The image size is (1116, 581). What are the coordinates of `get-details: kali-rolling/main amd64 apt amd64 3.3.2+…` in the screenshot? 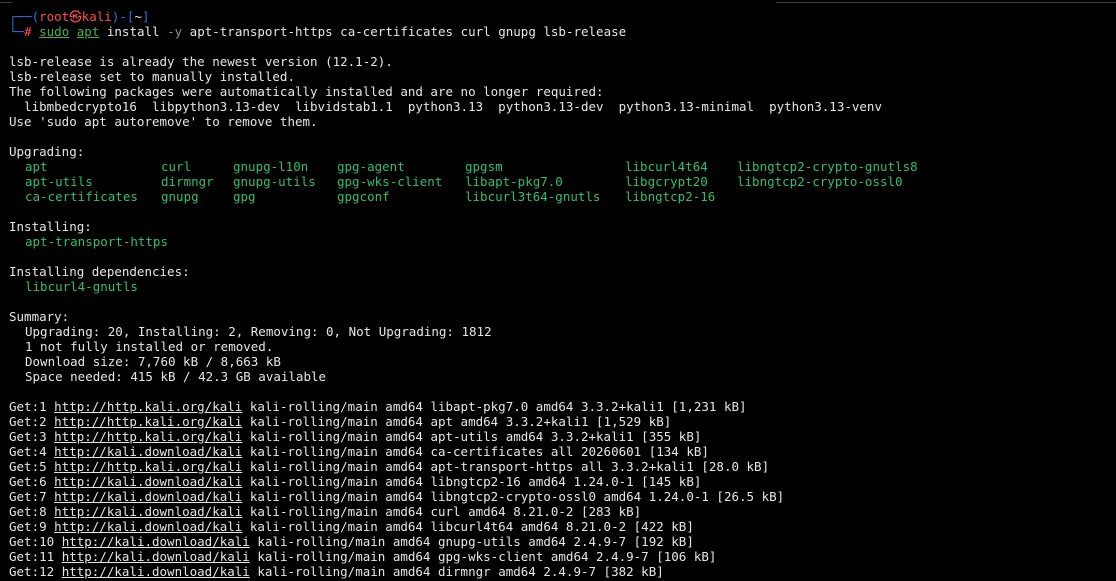 It's located at (457, 421).